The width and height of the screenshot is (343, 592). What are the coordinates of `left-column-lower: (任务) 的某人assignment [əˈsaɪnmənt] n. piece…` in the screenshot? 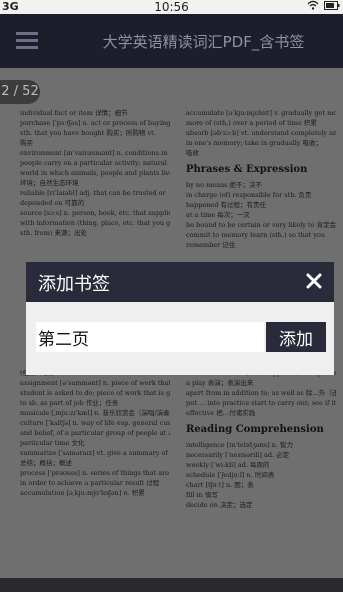 It's located at (95, 433).